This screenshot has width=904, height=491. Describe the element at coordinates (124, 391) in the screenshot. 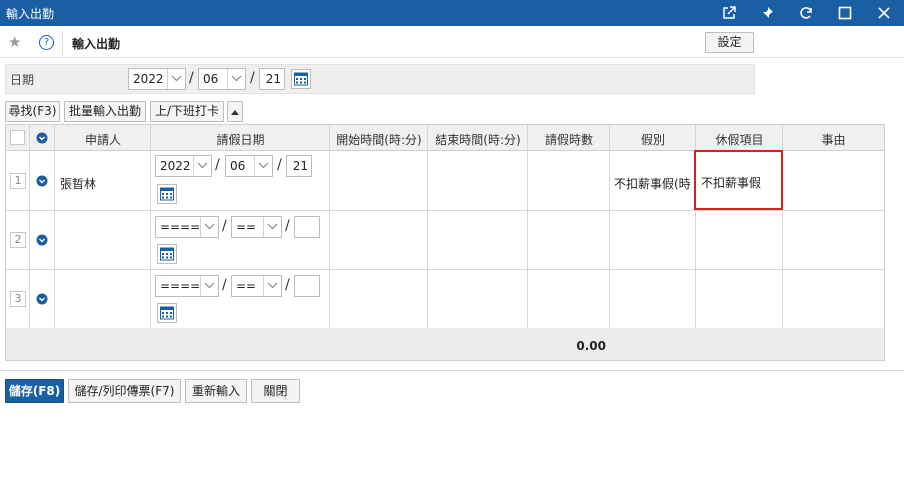

I see `save-print-button: 儲存/列印傳票(F7)` at that location.